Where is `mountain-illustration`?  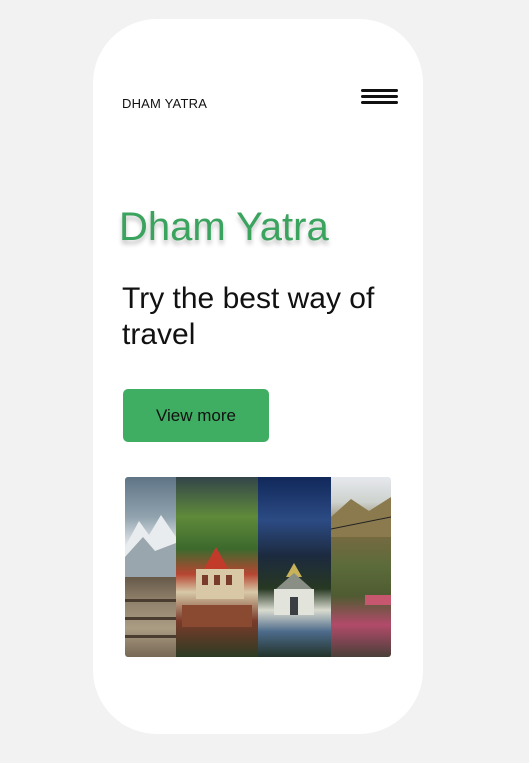
mountain-illustration is located at coordinates (150, 576).